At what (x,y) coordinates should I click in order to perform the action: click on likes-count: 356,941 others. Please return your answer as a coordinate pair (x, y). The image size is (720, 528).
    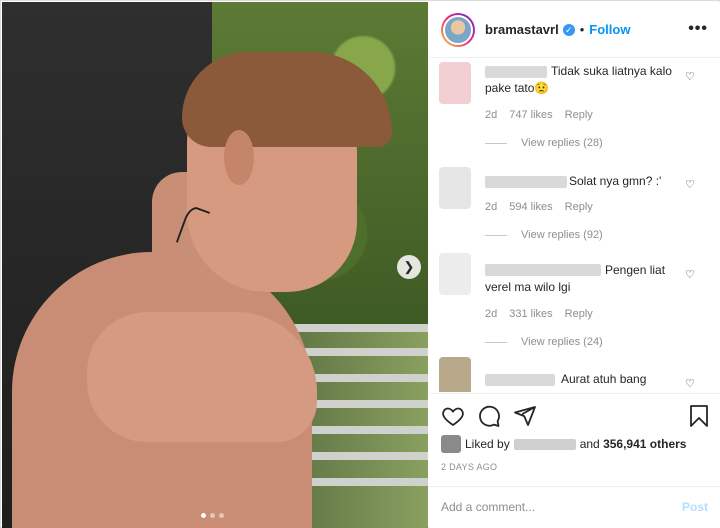
    Looking at the image, I should click on (644, 444).